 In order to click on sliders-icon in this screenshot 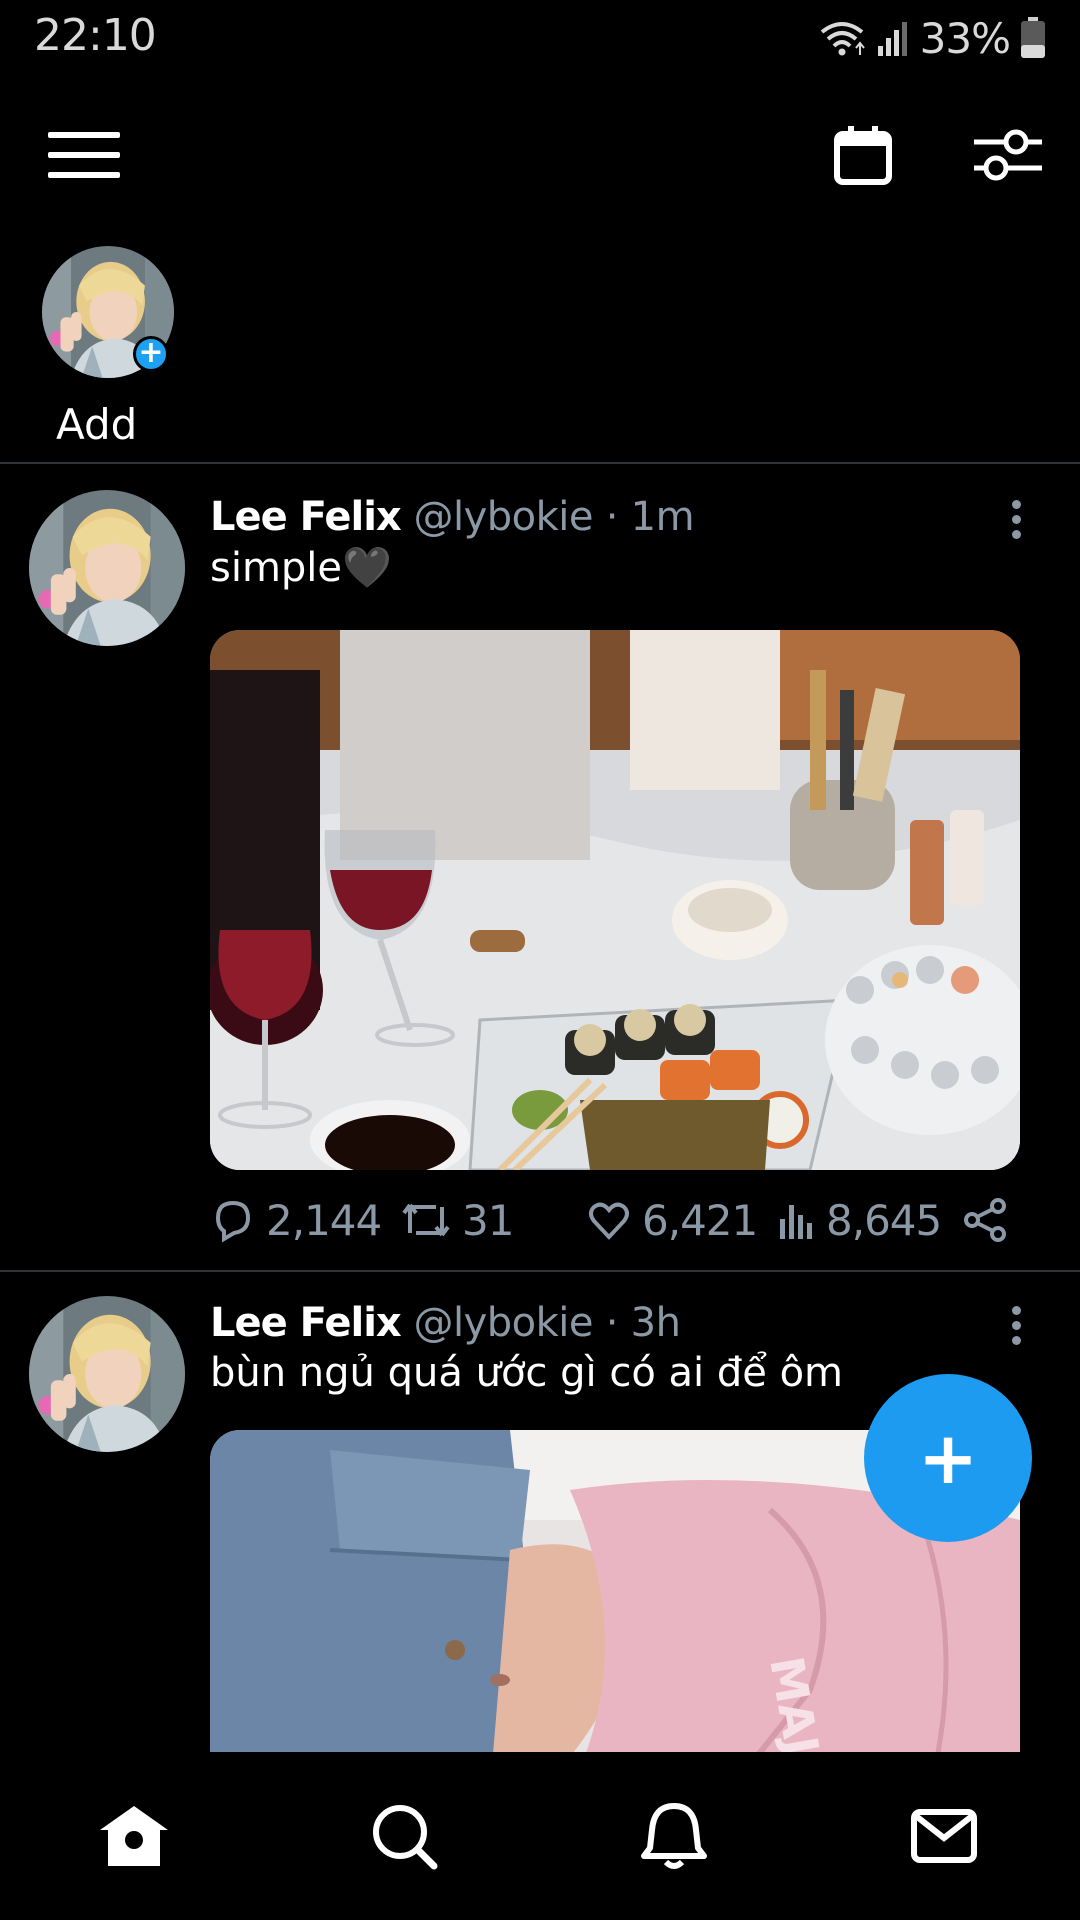, I will do `click(1007, 155)`.